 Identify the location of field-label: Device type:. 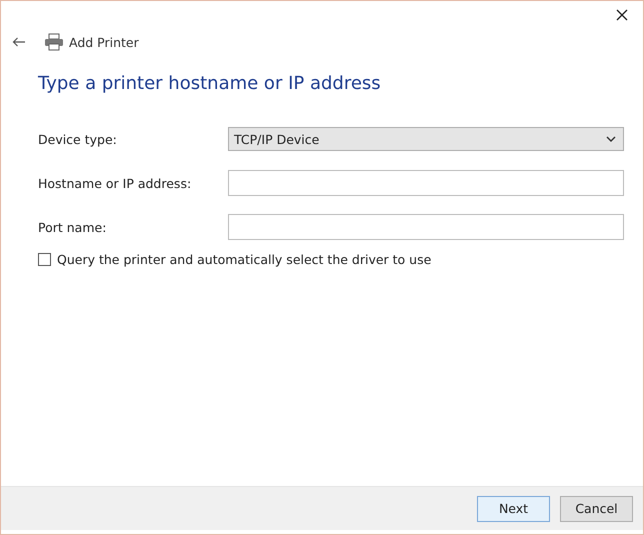
(78, 139).